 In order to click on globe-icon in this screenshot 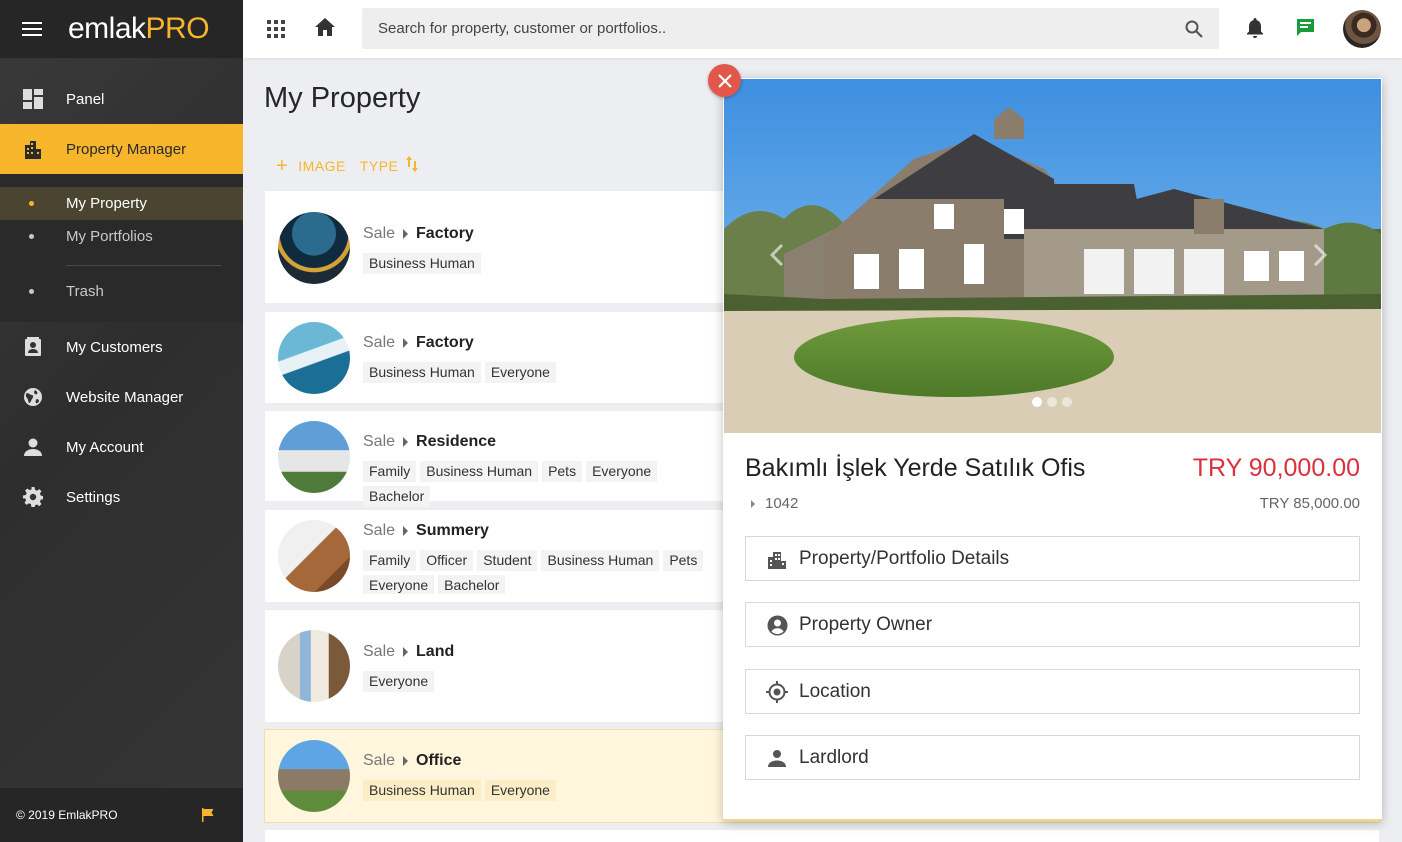, I will do `click(33, 397)`.